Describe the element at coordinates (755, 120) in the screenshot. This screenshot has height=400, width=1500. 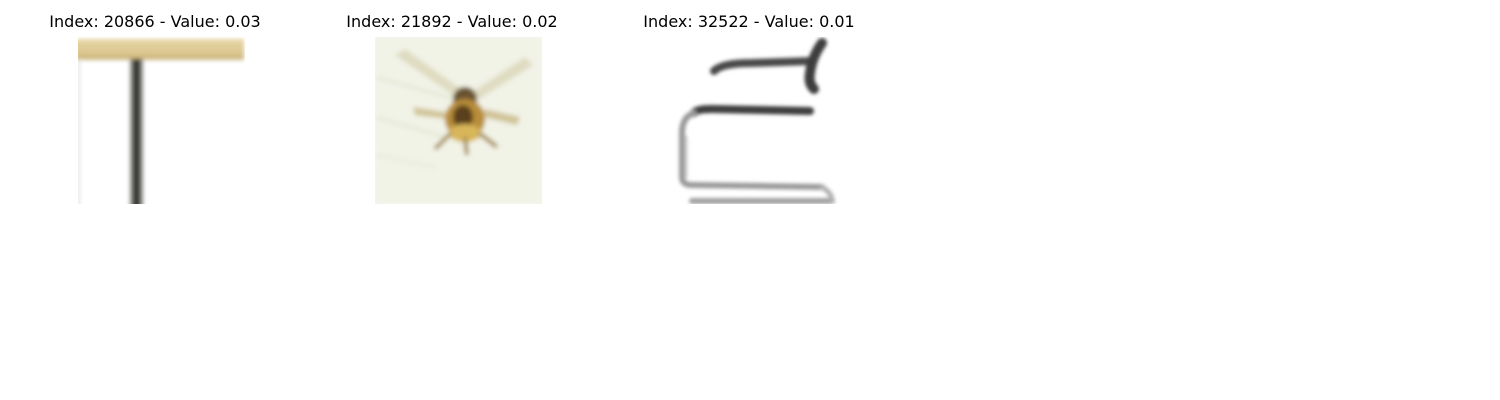
I see `chair-image` at that location.